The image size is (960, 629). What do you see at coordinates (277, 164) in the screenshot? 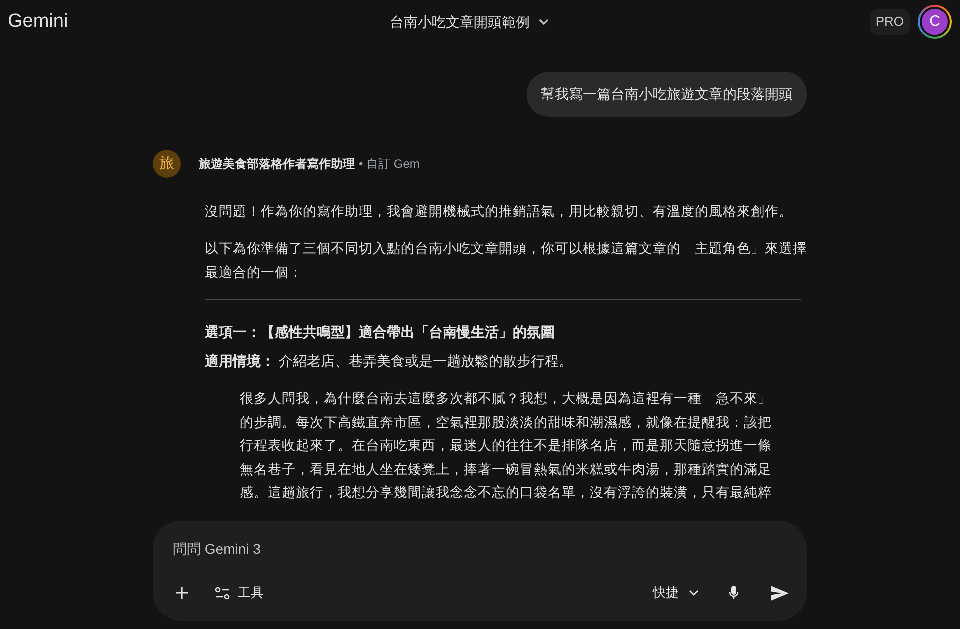
I see `author-label: 旅遊美食部落格作者寫作助理` at bounding box center [277, 164].